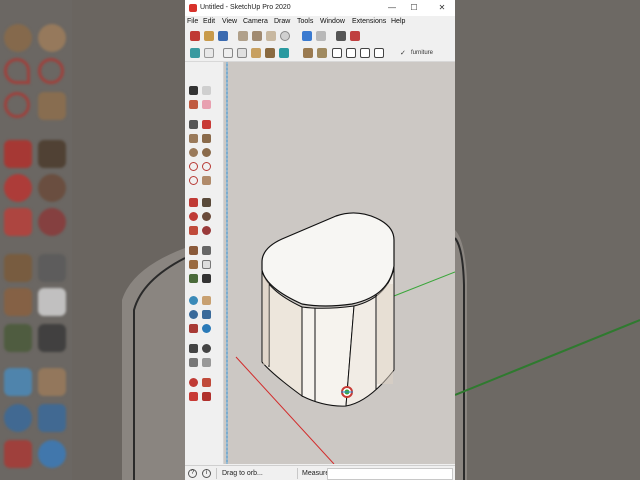  Describe the element at coordinates (365, 53) in the screenshot. I see `back-view-icon` at that location.